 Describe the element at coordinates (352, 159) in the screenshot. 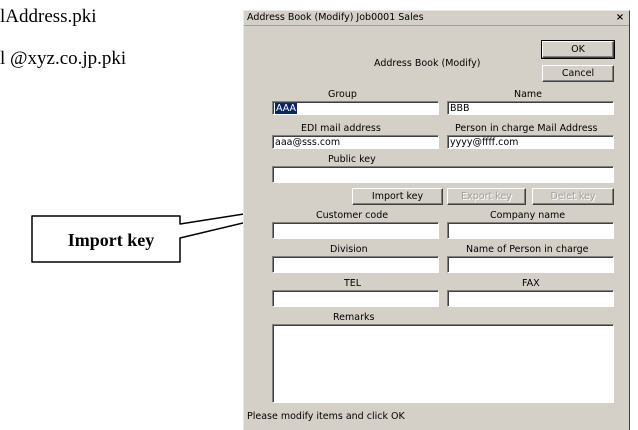

I see `public-key-label: Public key` at that location.